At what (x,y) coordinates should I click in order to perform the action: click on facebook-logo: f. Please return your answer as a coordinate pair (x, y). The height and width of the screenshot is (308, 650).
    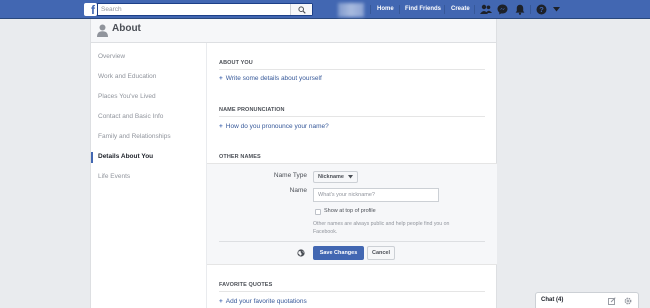
    Looking at the image, I should click on (90, 9).